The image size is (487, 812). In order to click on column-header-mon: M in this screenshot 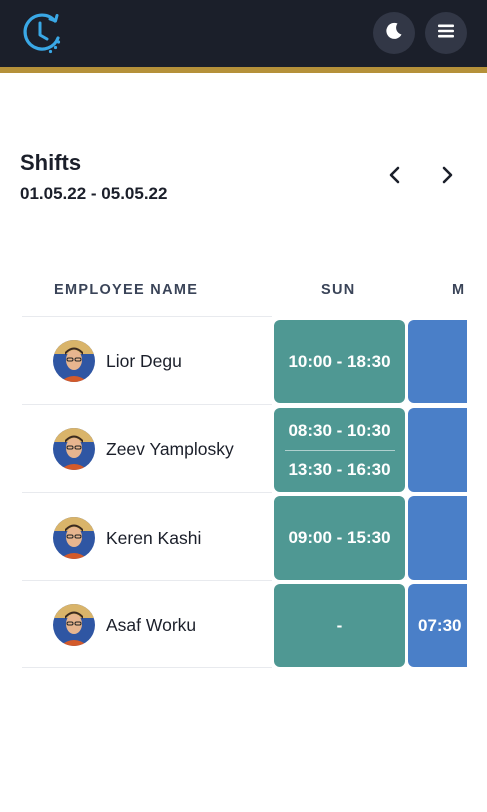, I will do `click(459, 290)`.